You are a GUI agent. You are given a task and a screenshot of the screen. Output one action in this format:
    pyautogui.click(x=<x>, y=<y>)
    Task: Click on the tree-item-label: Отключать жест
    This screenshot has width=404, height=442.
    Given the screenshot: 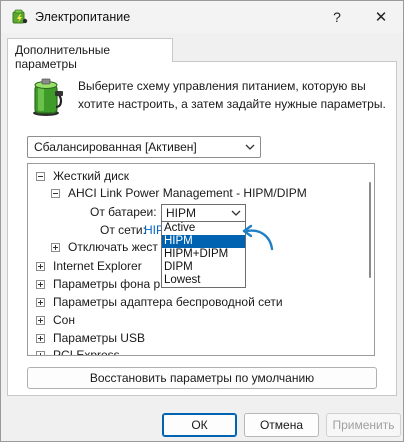 What is the action you would take?
    pyautogui.click(x=113, y=247)
    